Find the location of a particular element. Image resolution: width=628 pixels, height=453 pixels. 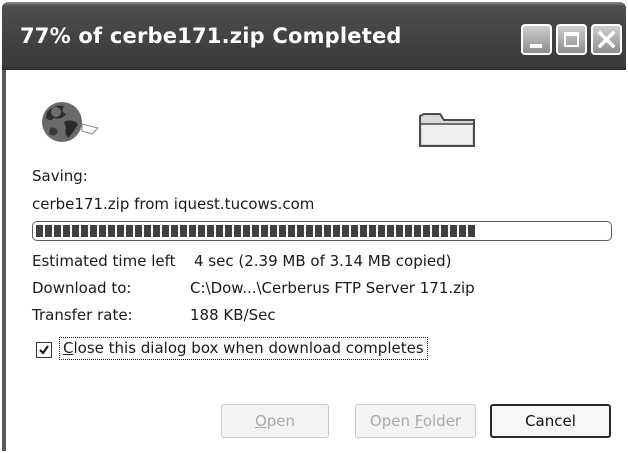

open-button: Open is located at coordinates (275, 421).